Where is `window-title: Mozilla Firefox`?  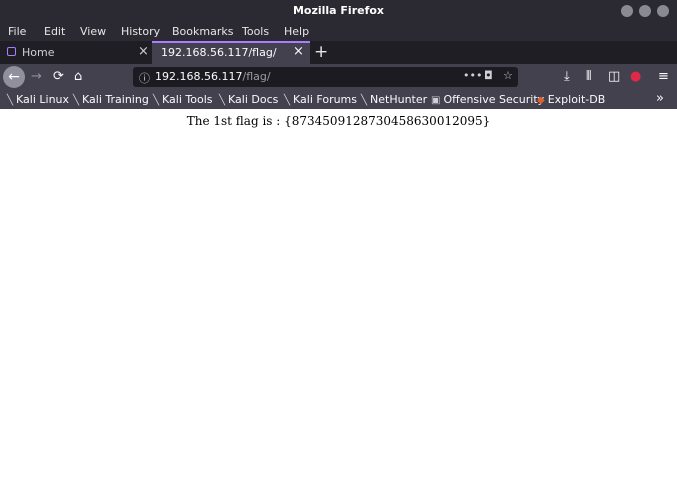
window-title: Mozilla Firefox is located at coordinates (338, 10).